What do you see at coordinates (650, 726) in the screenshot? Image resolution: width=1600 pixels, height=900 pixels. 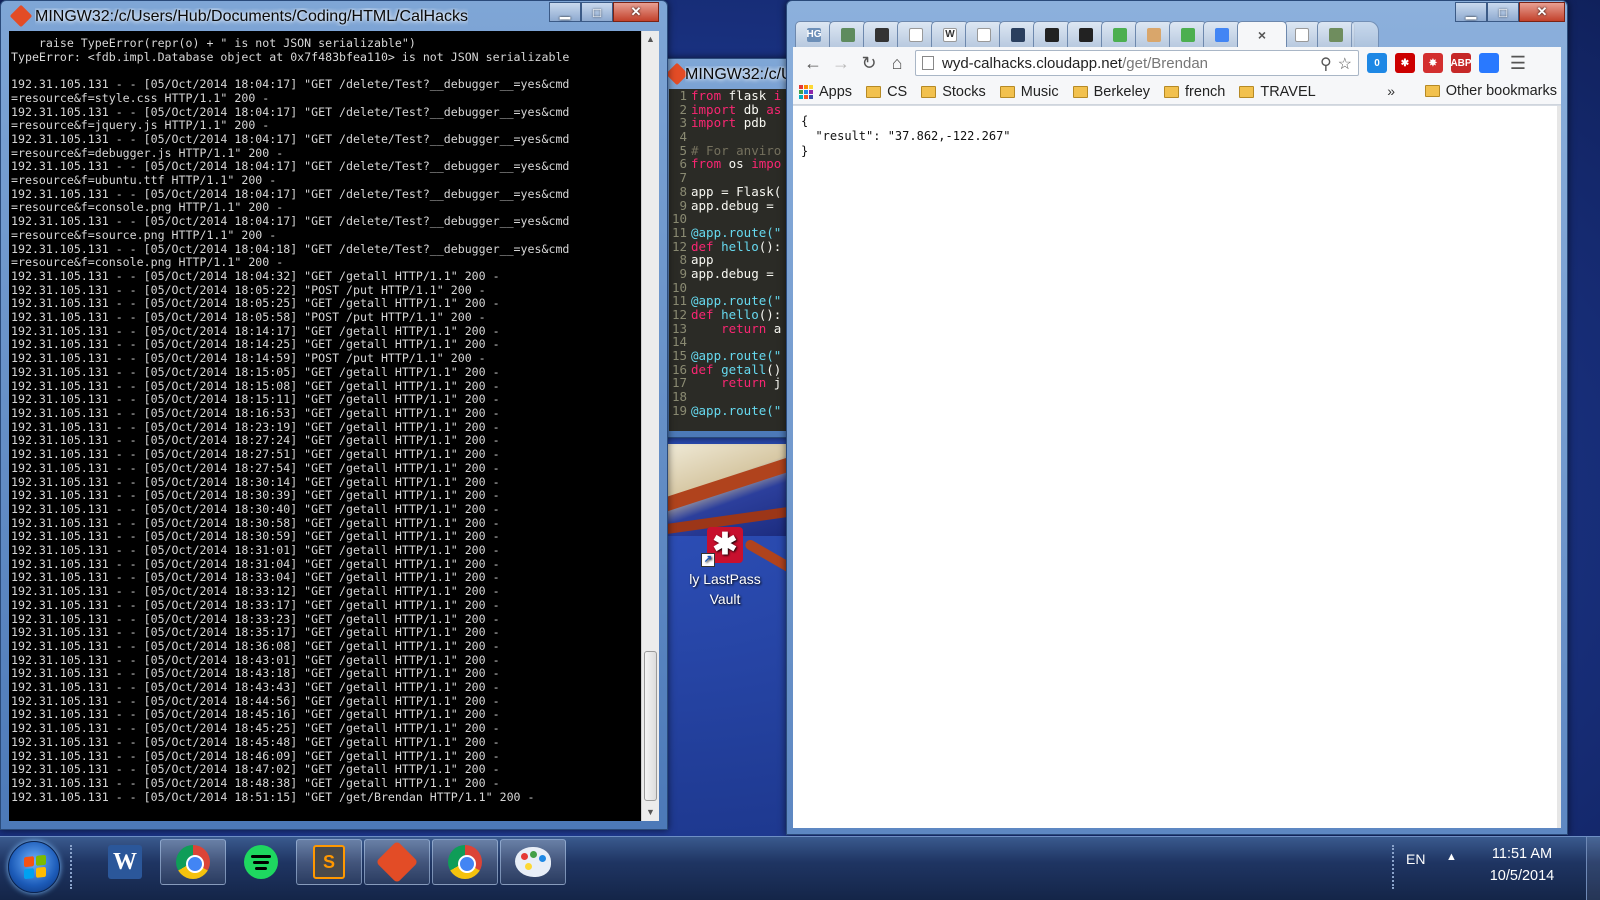 I see `scrollbar-thumb` at bounding box center [650, 726].